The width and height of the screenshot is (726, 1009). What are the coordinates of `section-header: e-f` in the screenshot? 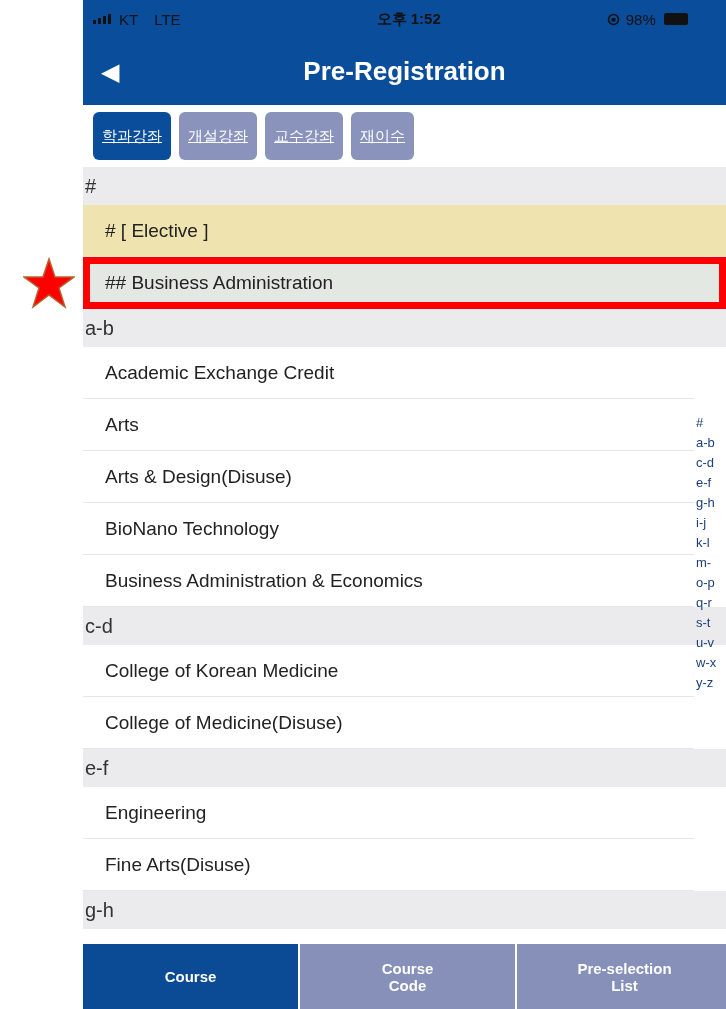 It's located at (404, 768).